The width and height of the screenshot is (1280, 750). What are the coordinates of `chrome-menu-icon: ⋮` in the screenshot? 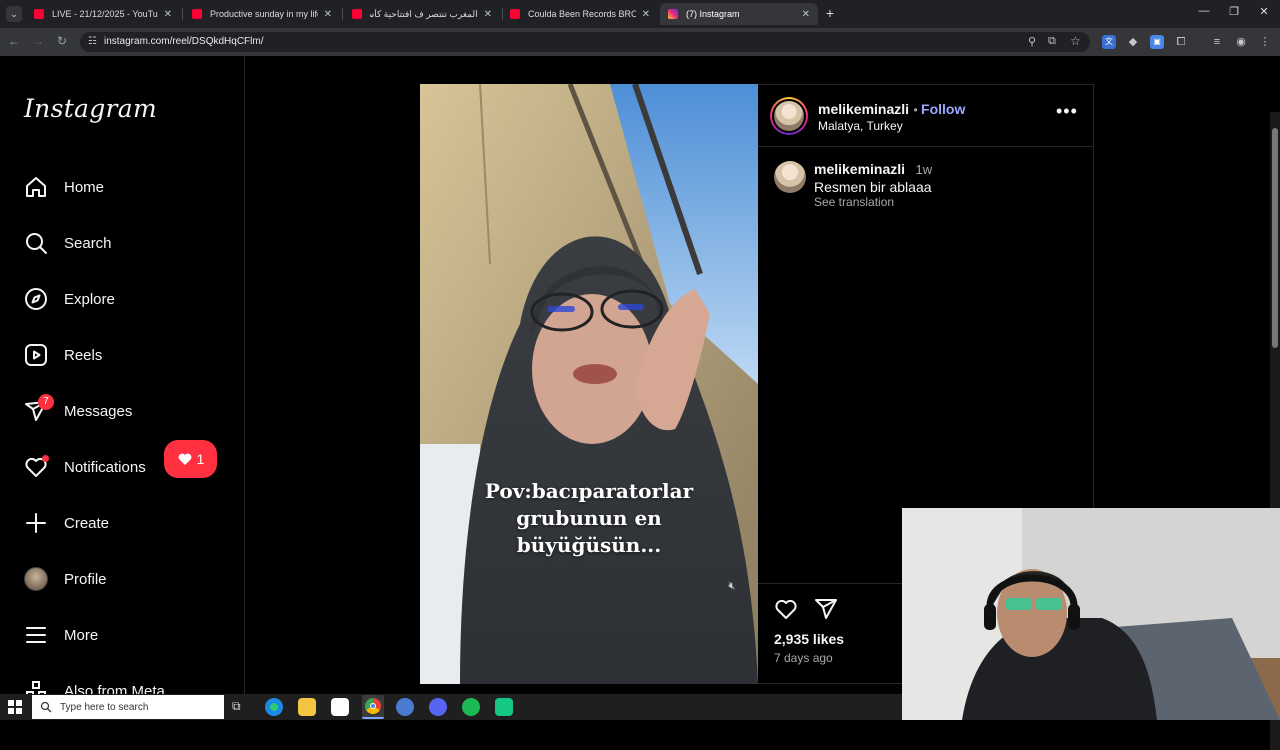 It's located at (1265, 42).